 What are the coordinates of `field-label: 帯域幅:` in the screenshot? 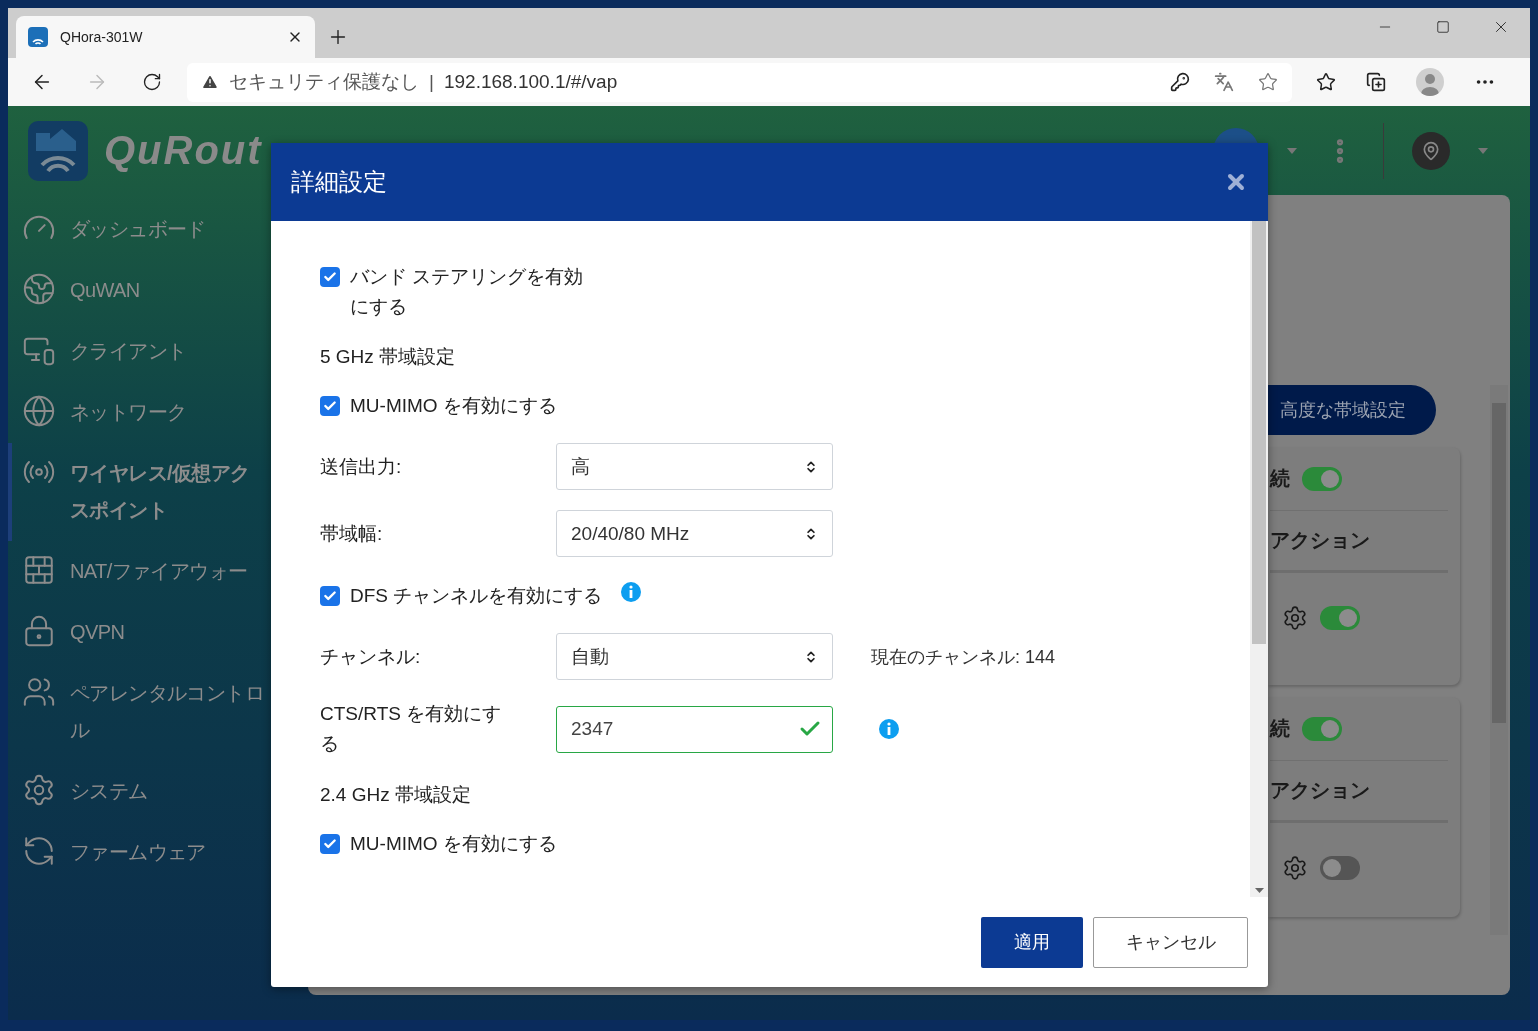 It's located at (352, 533).